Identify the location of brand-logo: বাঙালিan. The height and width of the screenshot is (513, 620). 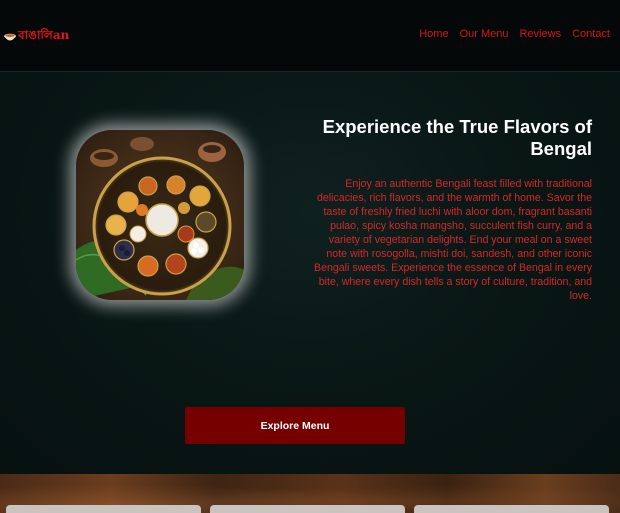
(36, 37).